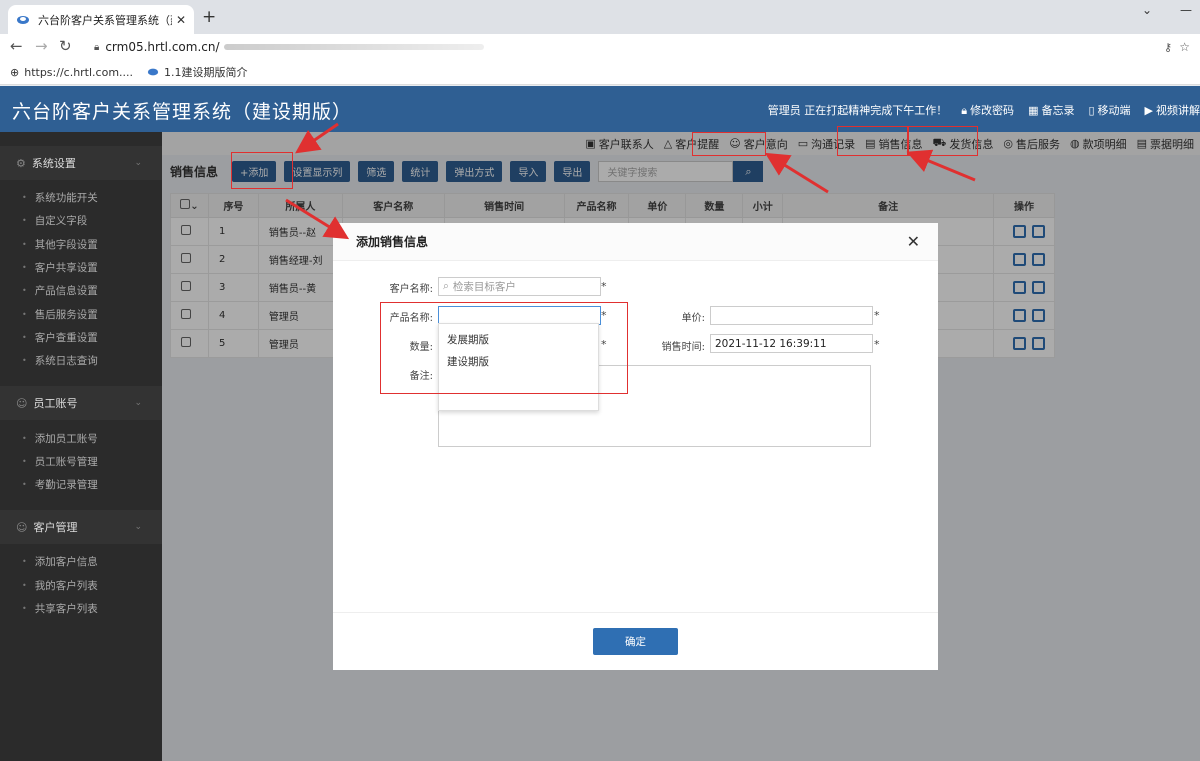  Describe the element at coordinates (941, 165) in the screenshot. I see `arrow-to-sales` at that location.